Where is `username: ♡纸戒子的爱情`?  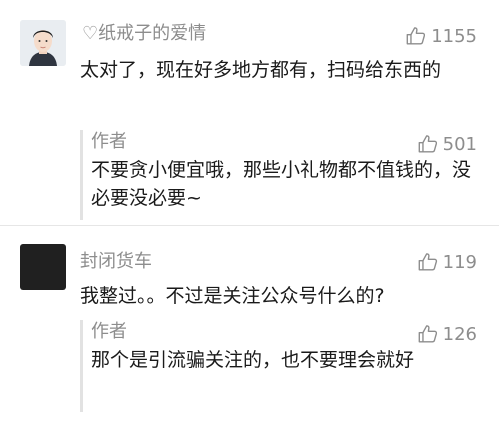 username: ♡纸戒子的爱情 is located at coordinates (144, 34).